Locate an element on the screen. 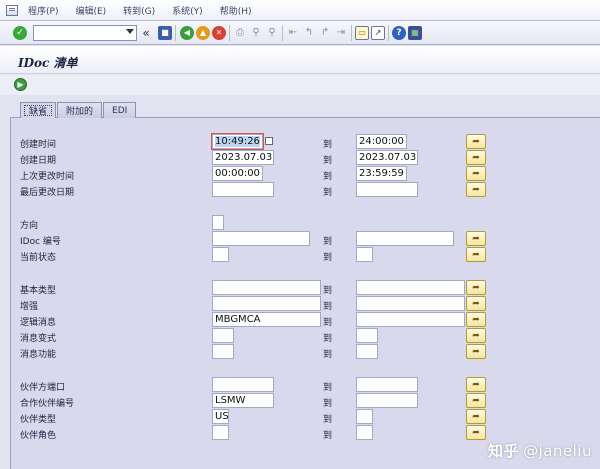 The image size is (600, 469). basic-type-label: 基本类型 is located at coordinates (38, 291).